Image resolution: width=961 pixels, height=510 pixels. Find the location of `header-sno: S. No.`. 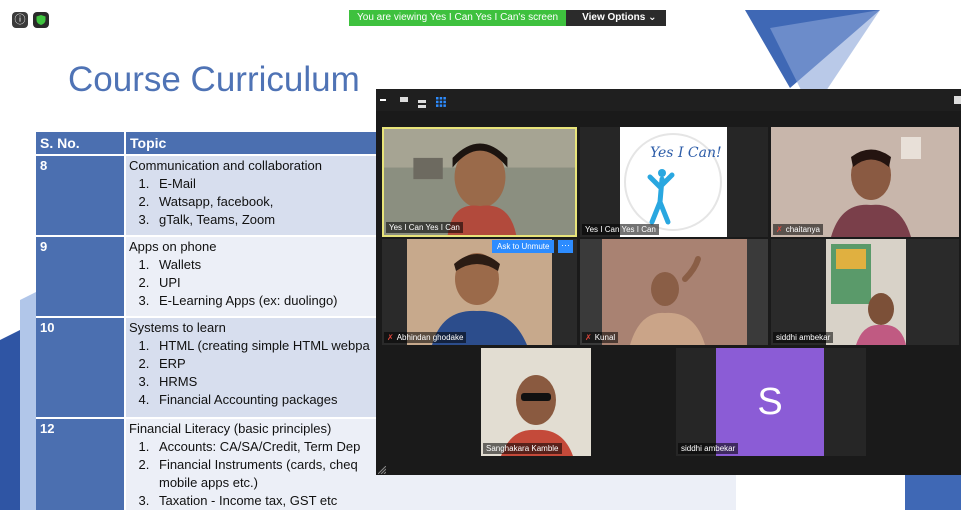

header-sno: S. No. is located at coordinates (80, 143).